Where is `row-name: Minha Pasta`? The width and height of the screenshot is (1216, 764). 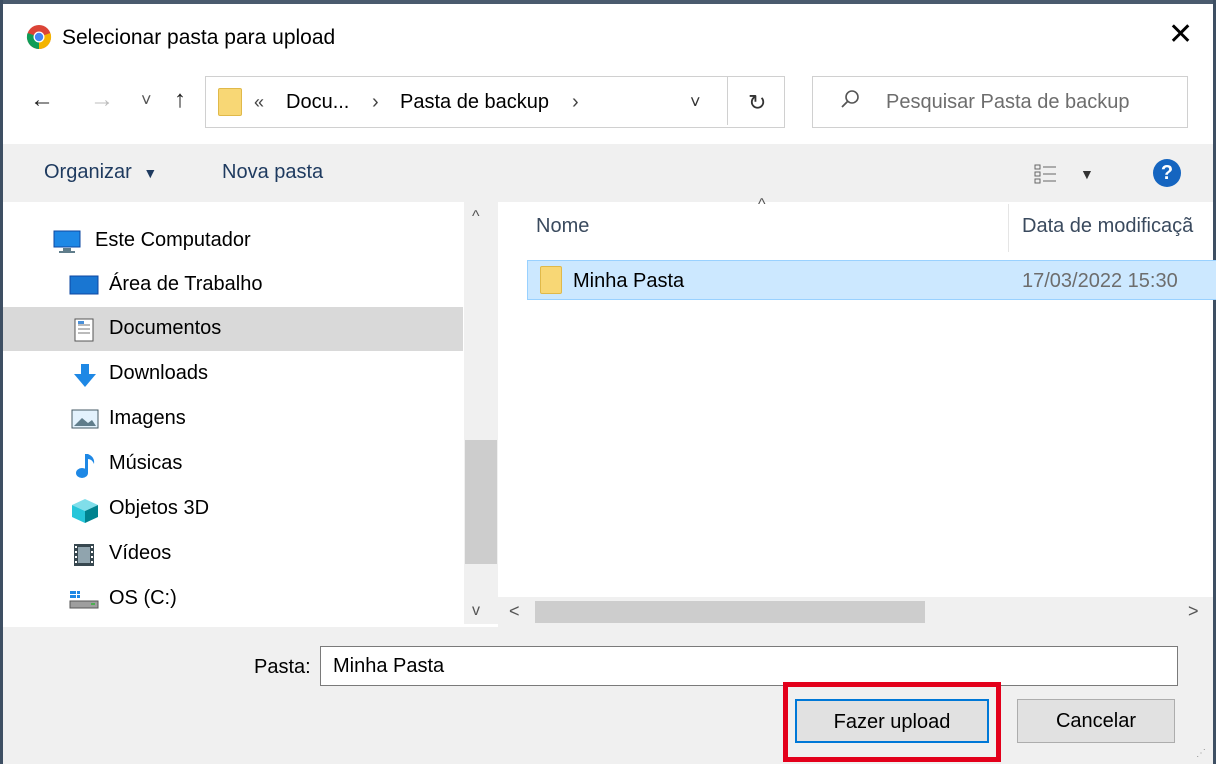 row-name: Minha Pasta is located at coordinates (629, 281).